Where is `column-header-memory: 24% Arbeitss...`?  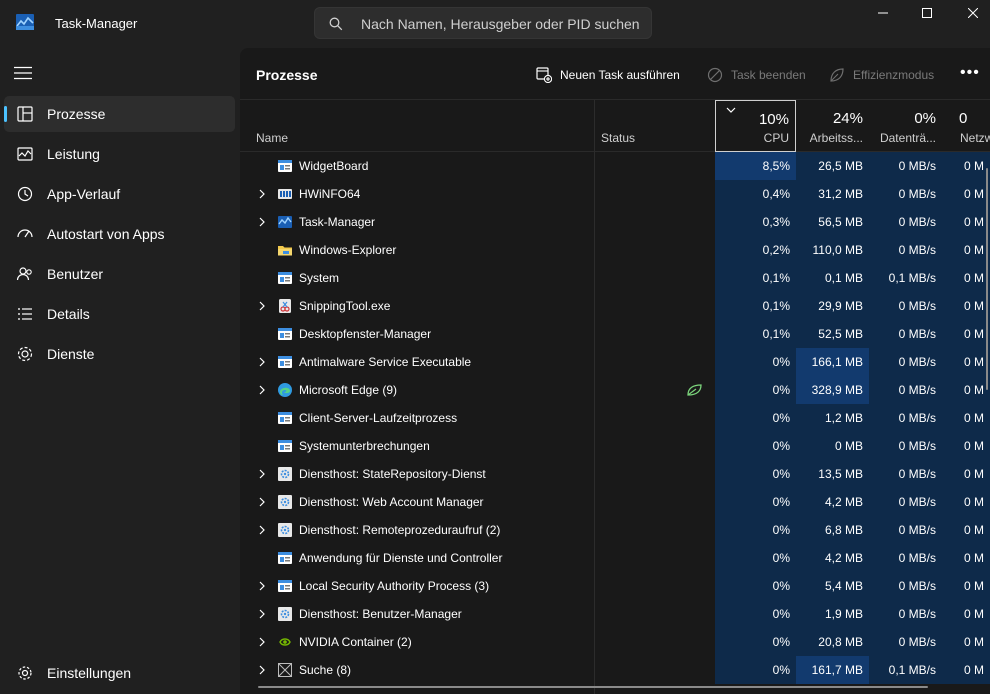
column-header-memory: 24% Arbeitss... is located at coordinates (832, 126).